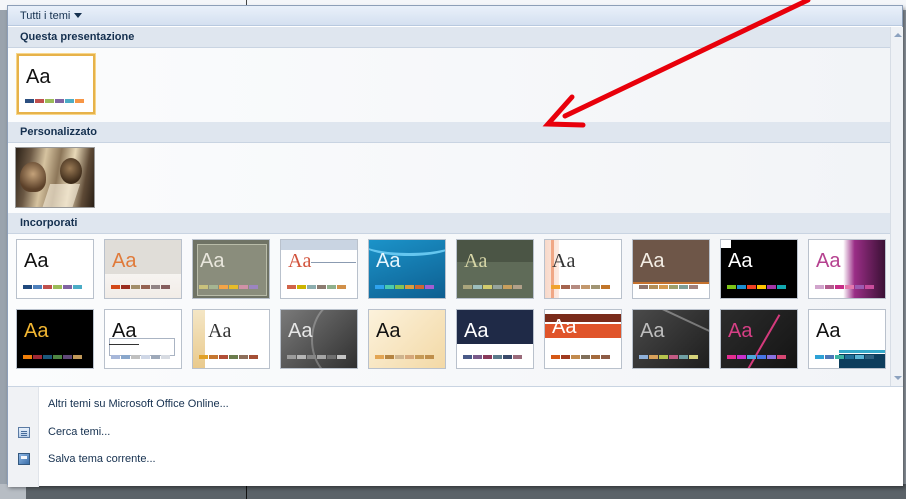 The width and height of the screenshot is (906, 499). What do you see at coordinates (23, 432) in the screenshot?
I see `folder-icon` at bounding box center [23, 432].